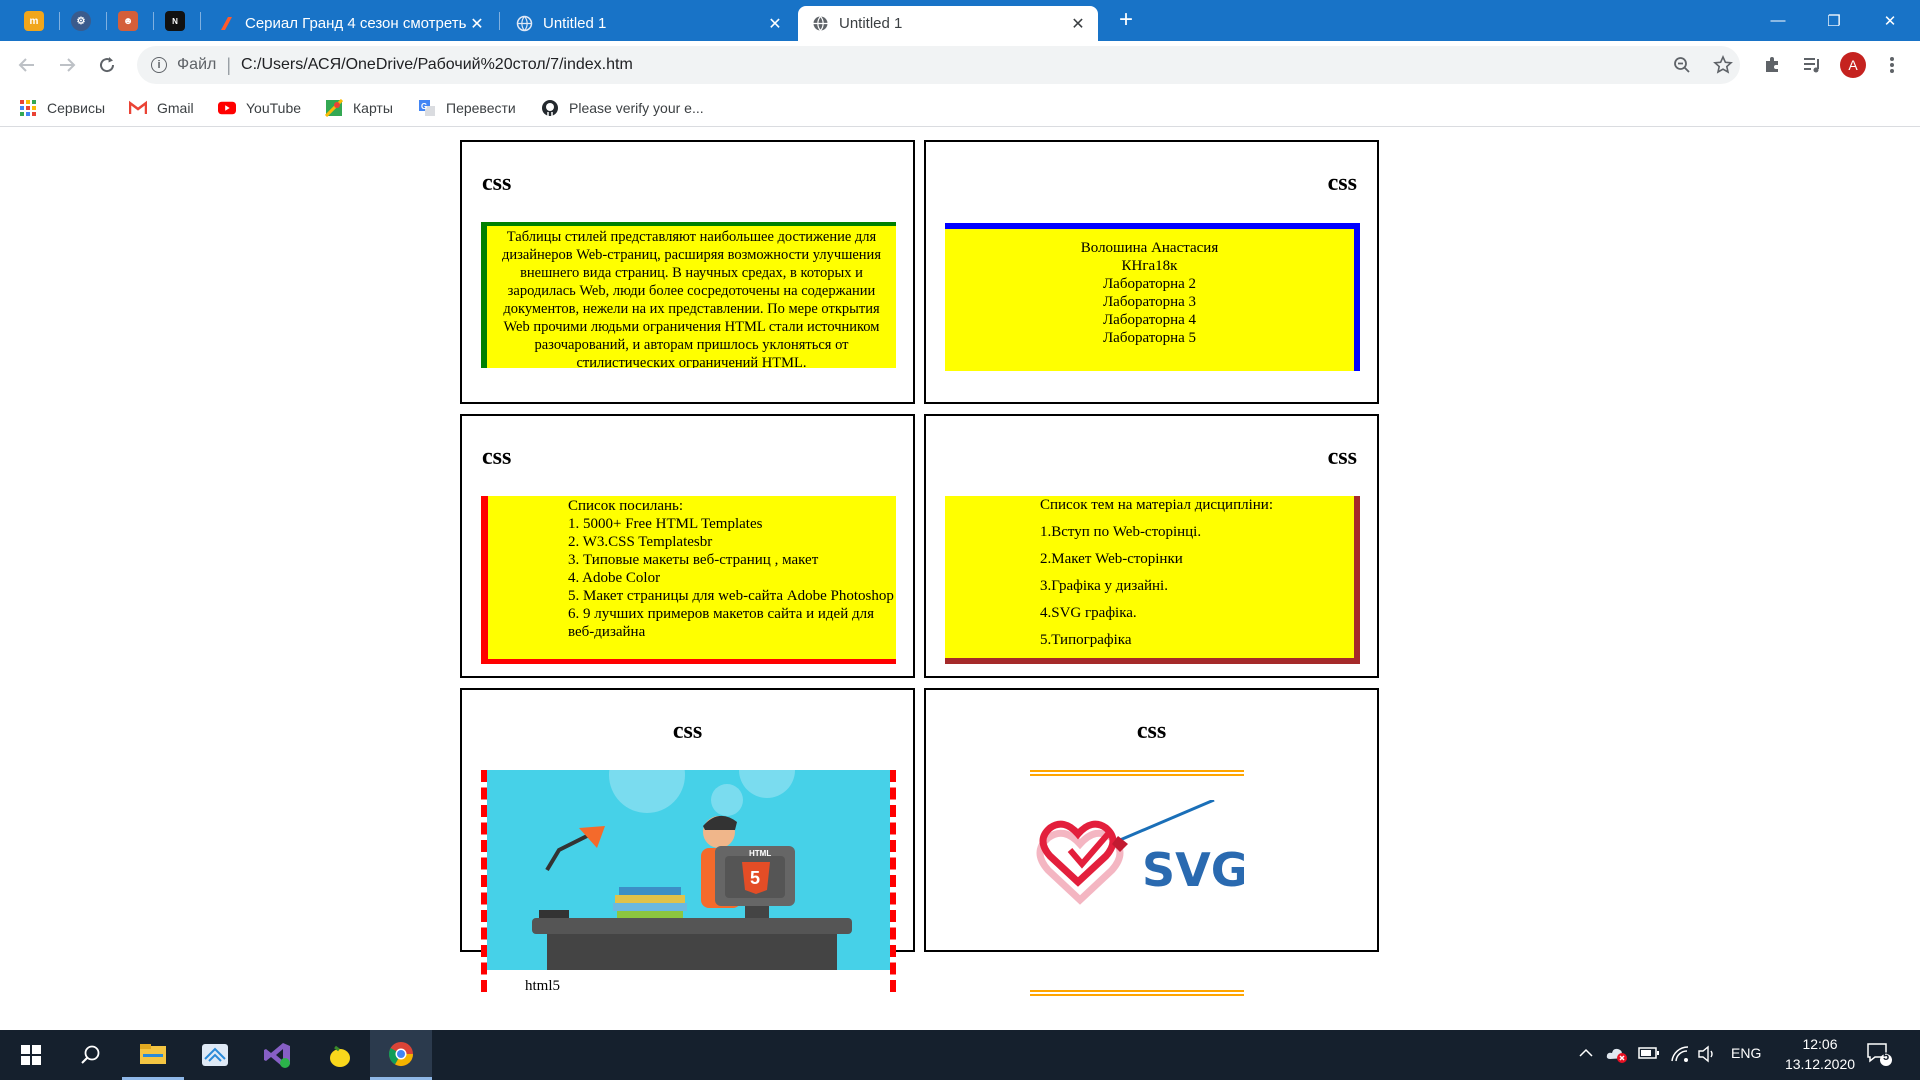 The width and height of the screenshot is (1920, 1080). Describe the element at coordinates (1707, 1055) in the screenshot. I see `volume-icon` at that location.